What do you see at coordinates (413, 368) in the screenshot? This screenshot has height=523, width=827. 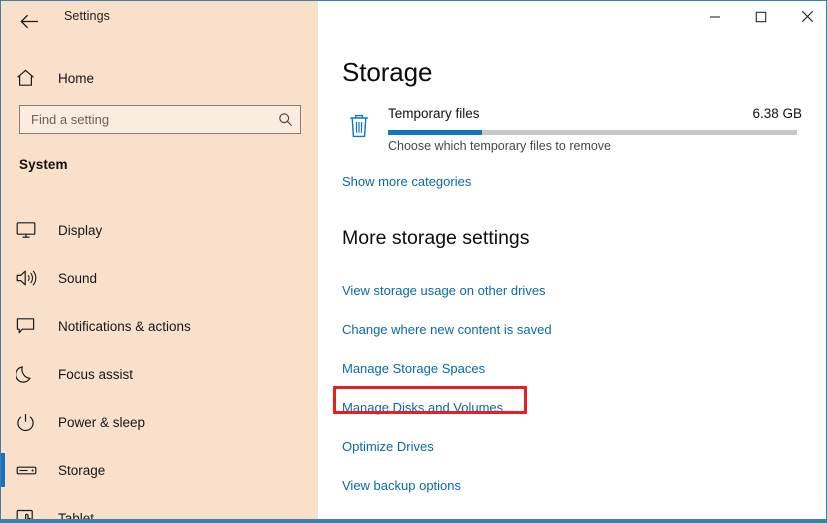 I see `manage-storage-spaces-link: Manage Storage Spaces` at bounding box center [413, 368].